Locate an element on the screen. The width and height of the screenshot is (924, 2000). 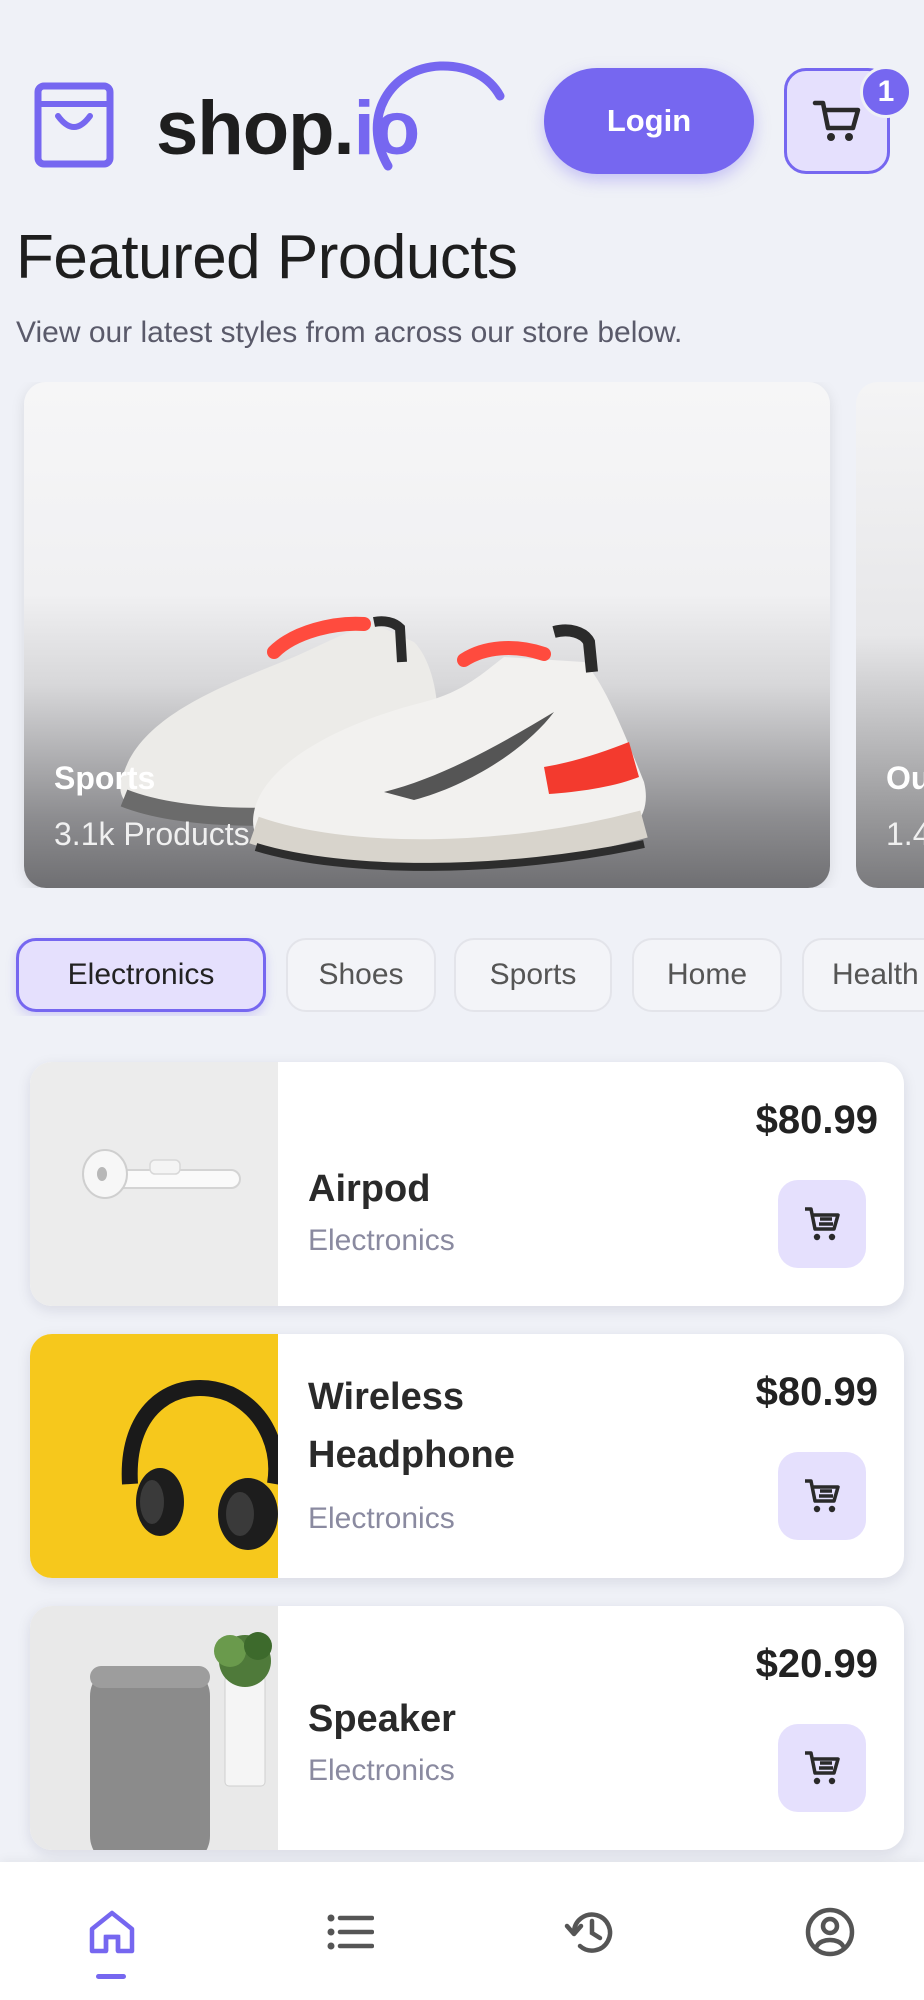
featured-card-count: 3.1k Products is located at coordinates (152, 834).